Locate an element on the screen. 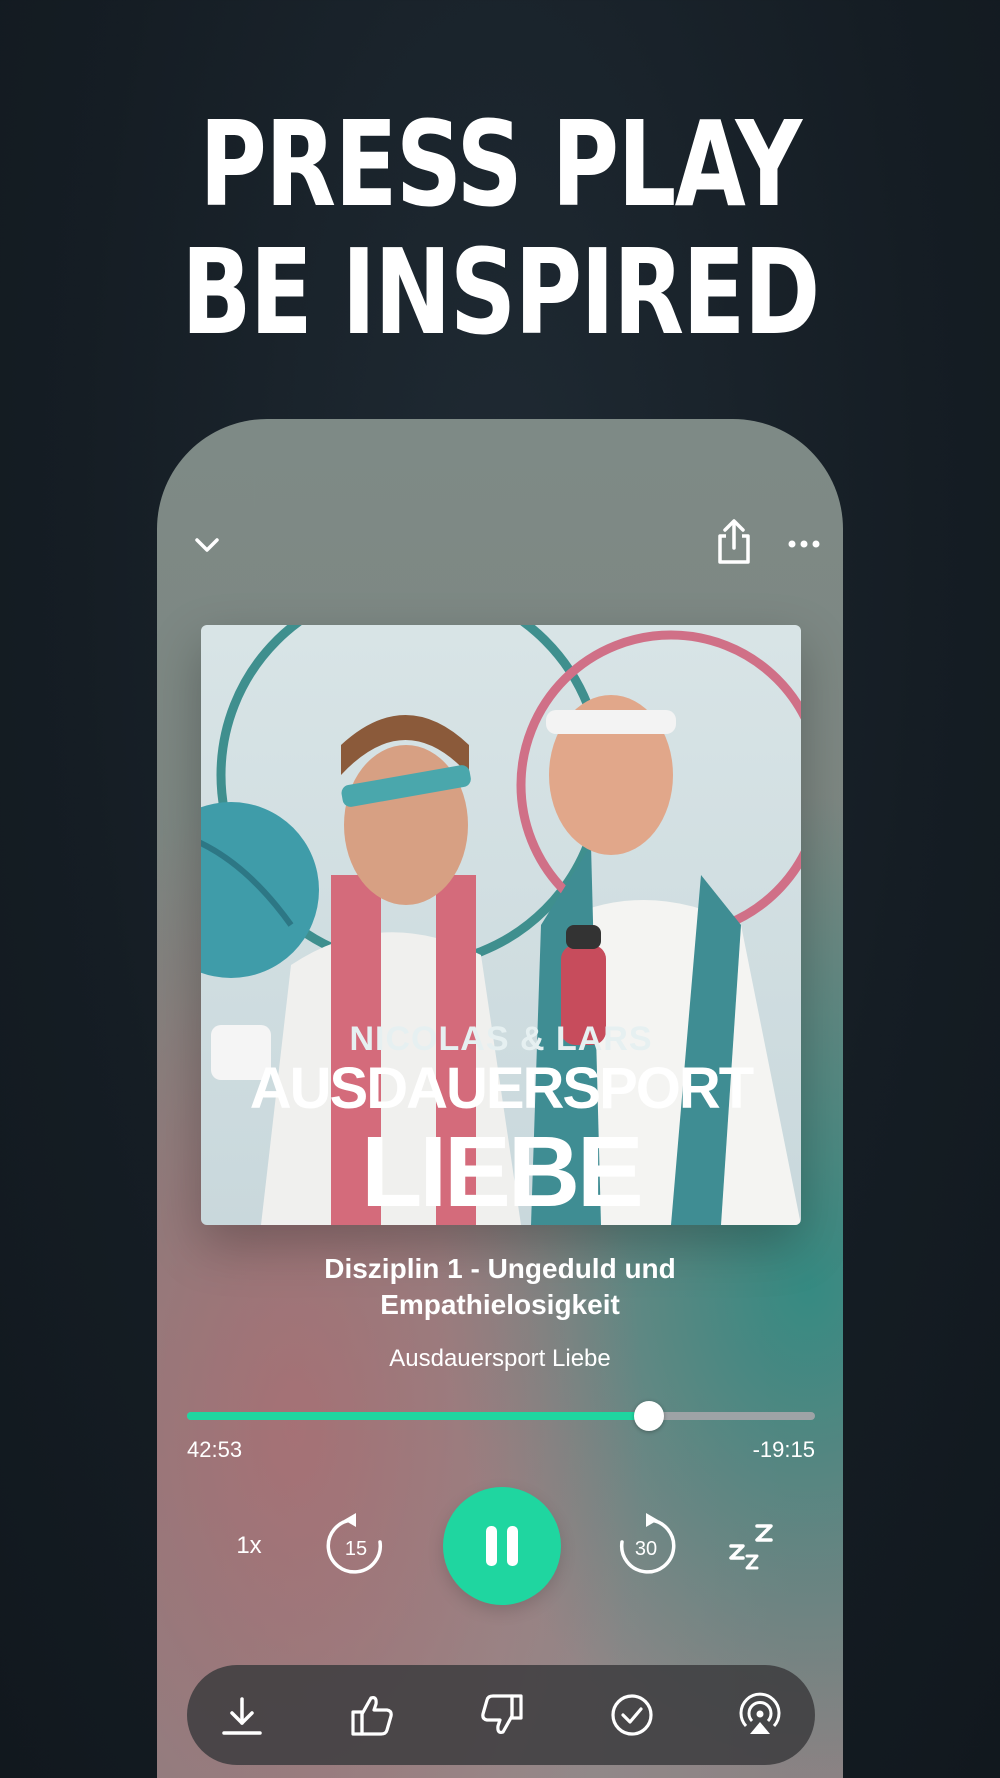 The image size is (1000, 1778). sleep-timer-icon is located at coordinates (751, 1547).